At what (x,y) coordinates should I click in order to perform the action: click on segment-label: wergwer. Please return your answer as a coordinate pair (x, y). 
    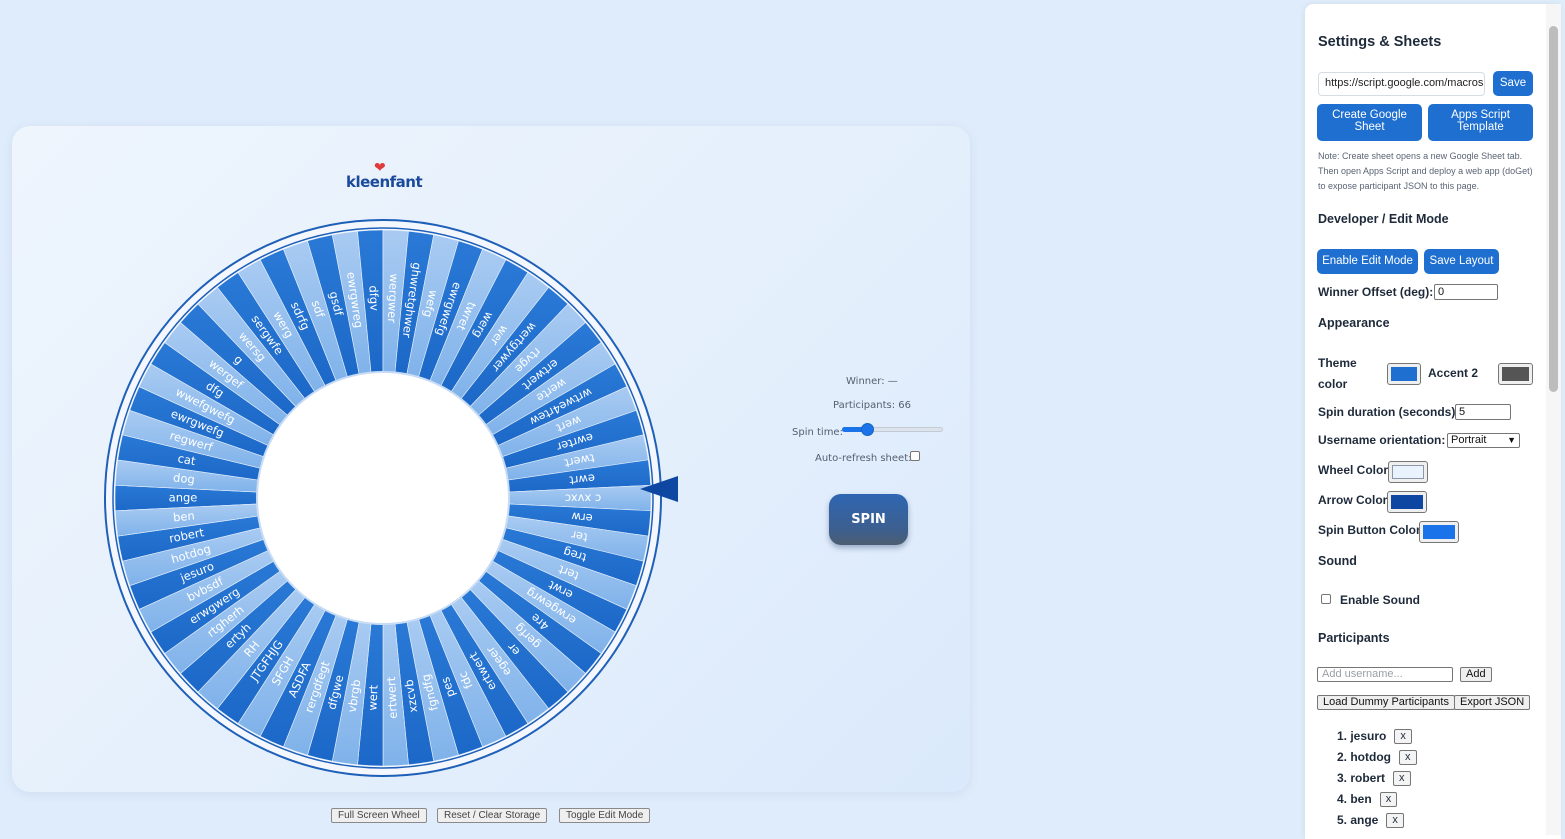
    Looking at the image, I should click on (393, 298).